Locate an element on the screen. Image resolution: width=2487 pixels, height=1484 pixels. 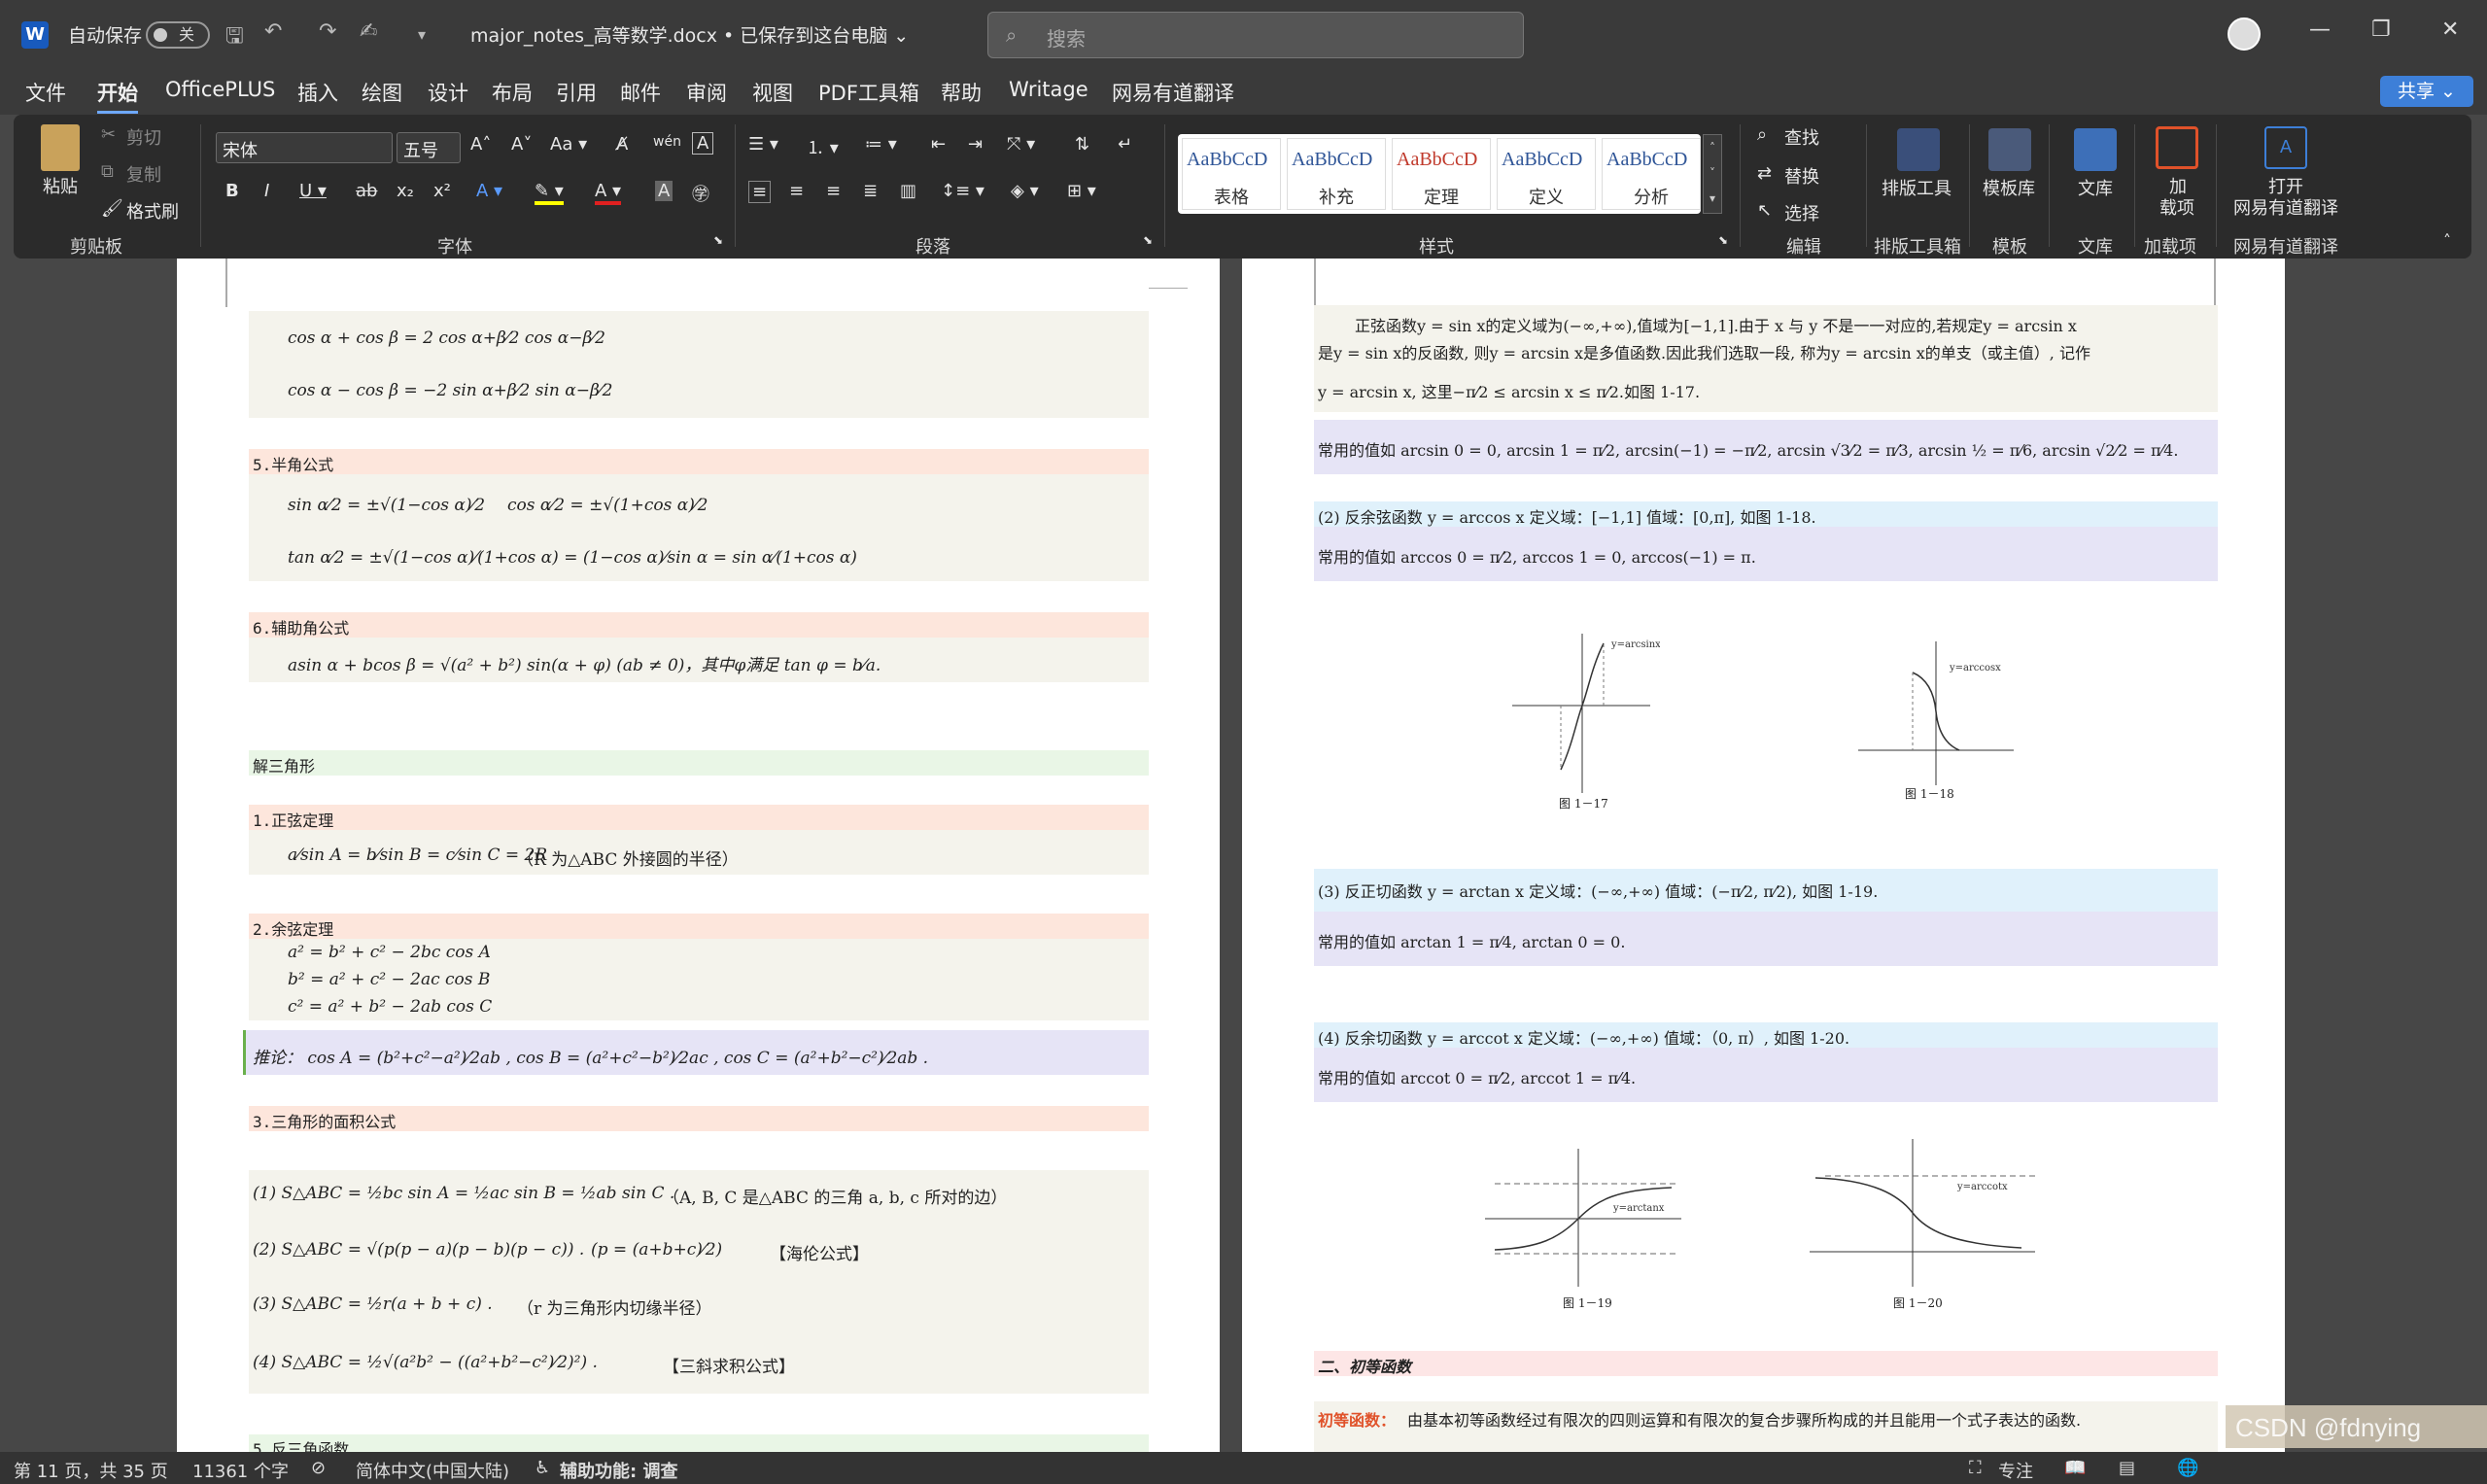
select-icon: ↖ is located at coordinates (1765, 210).